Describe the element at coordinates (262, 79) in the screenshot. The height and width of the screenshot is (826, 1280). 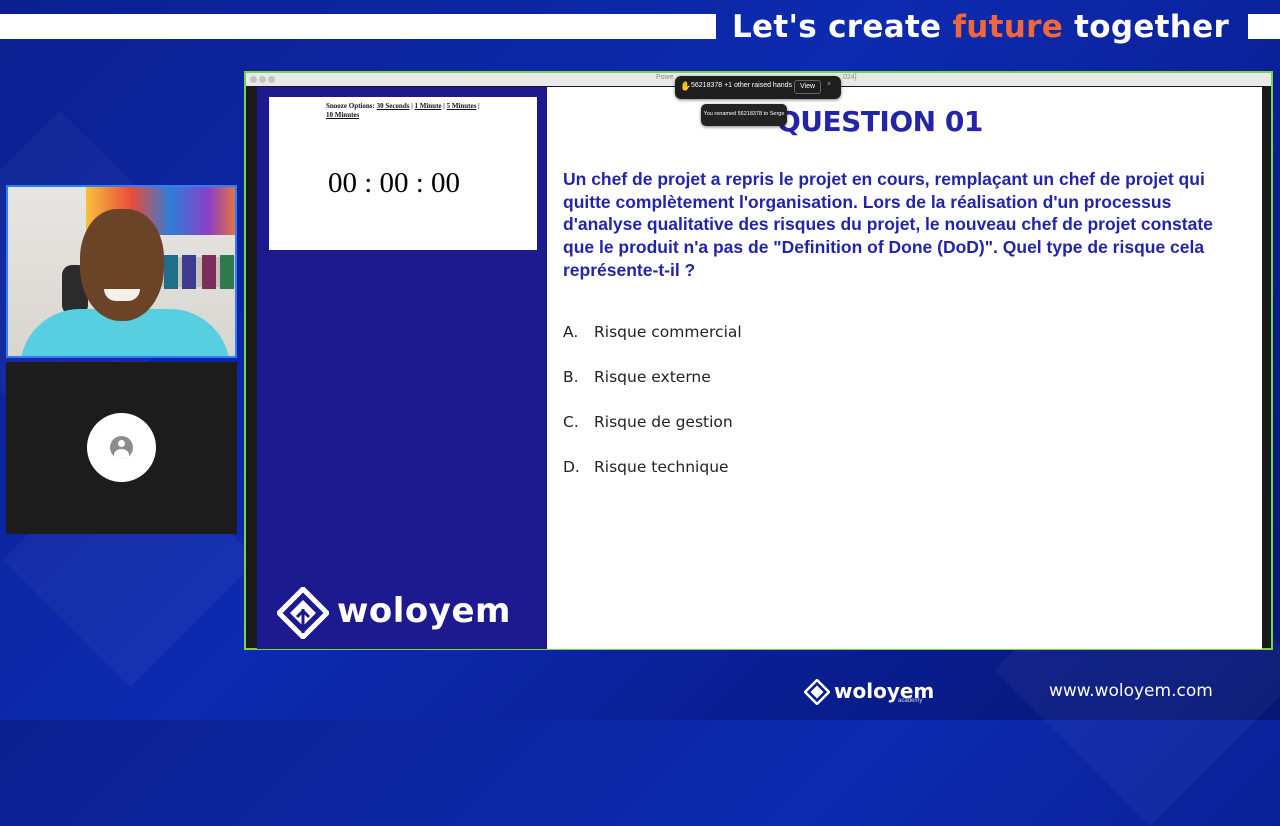
I see `minimize-window-icon` at that location.